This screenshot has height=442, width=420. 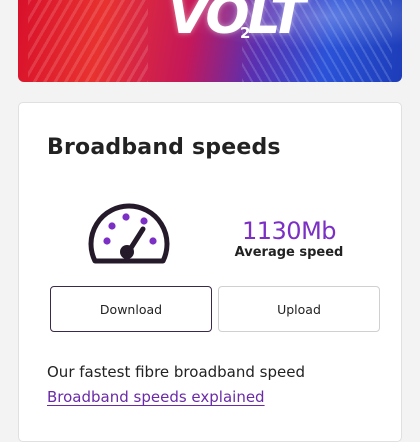 What do you see at coordinates (129, 233) in the screenshot?
I see `speedometer-icon` at bounding box center [129, 233].